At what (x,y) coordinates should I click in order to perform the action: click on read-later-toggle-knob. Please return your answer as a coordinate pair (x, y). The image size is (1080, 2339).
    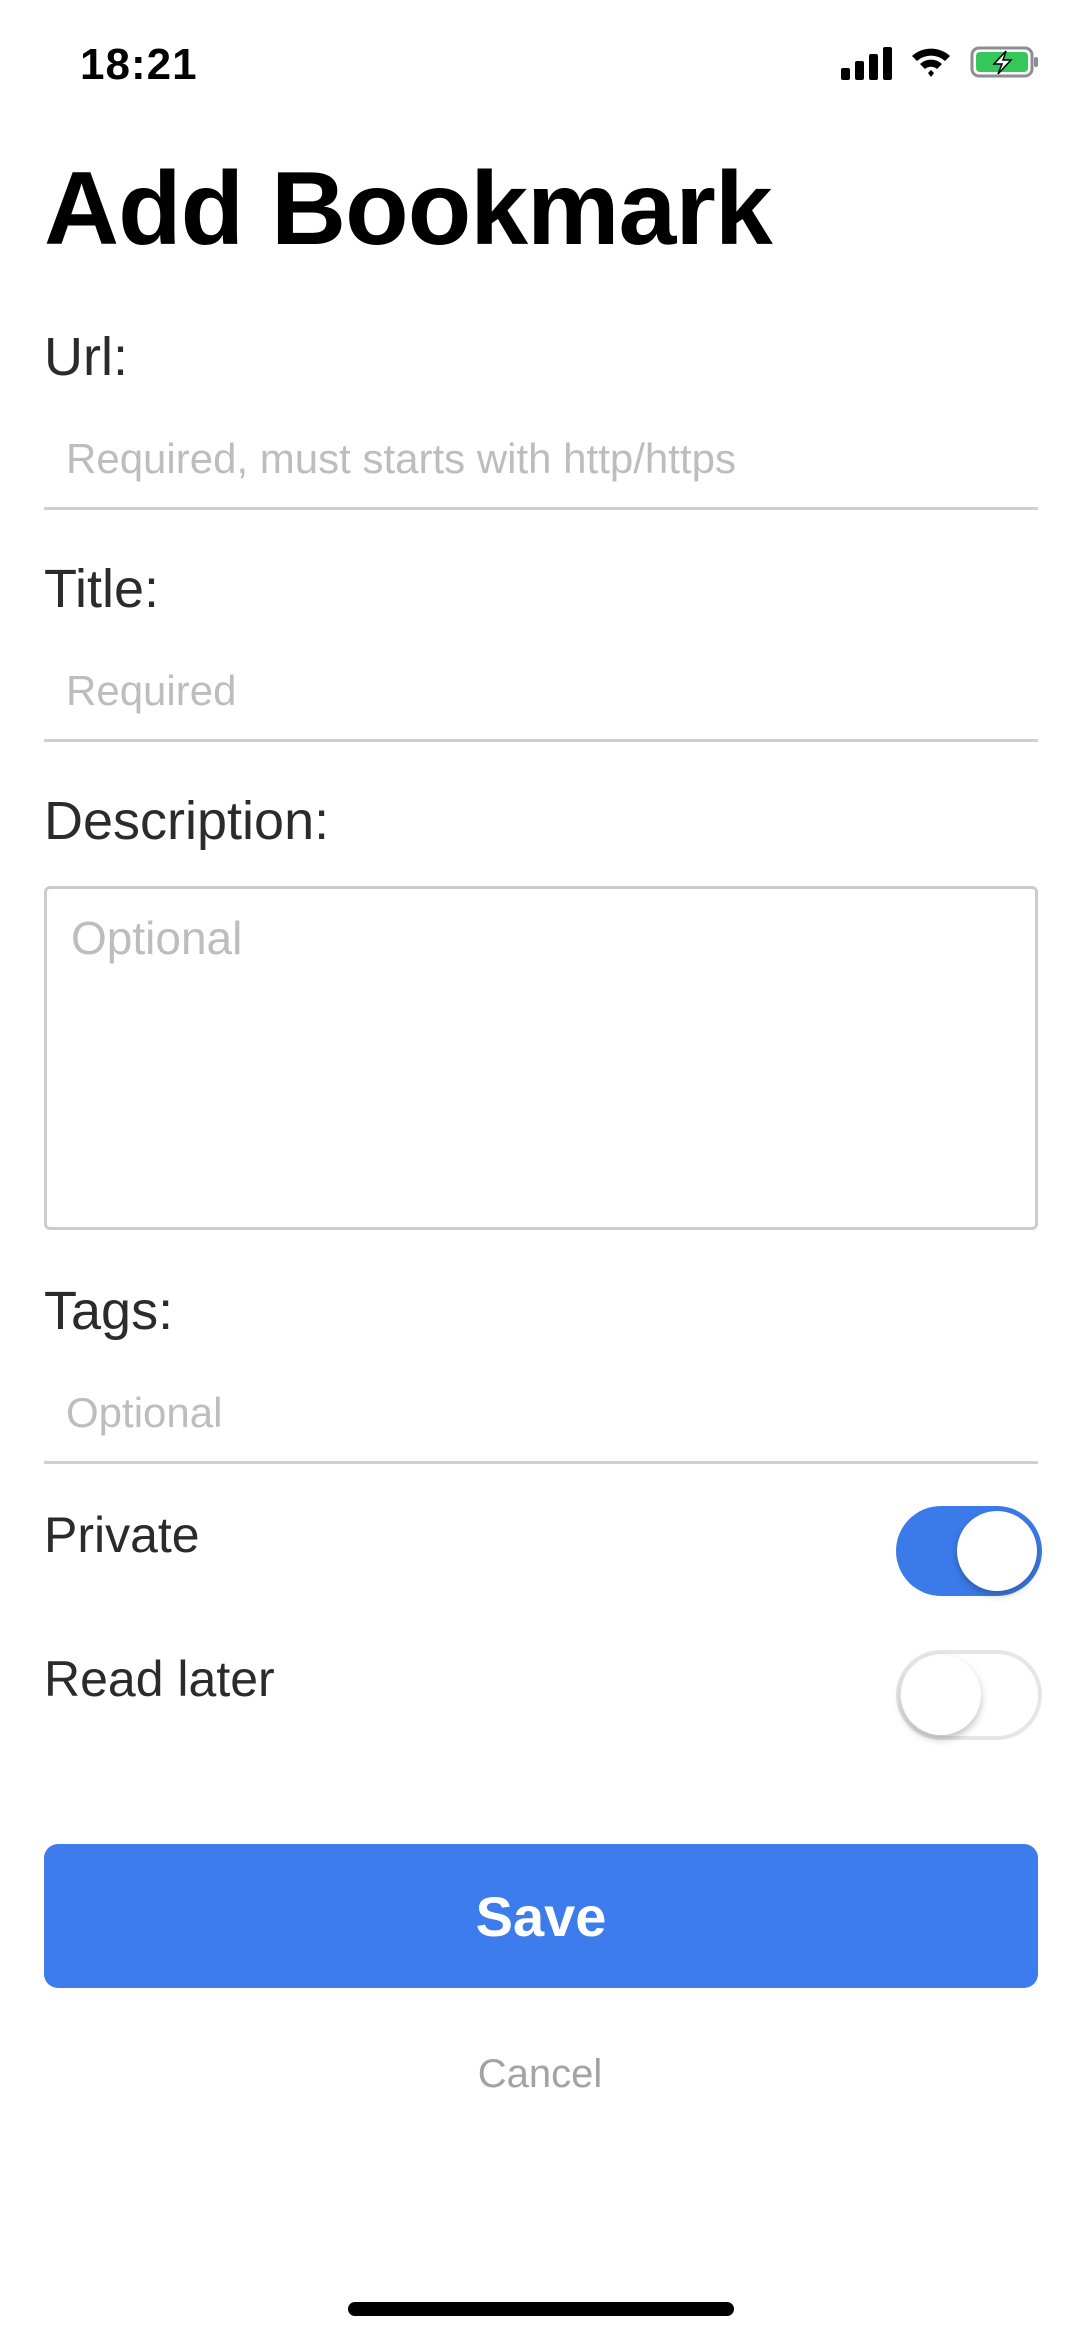
    Looking at the image, I should click on (941, 1695).